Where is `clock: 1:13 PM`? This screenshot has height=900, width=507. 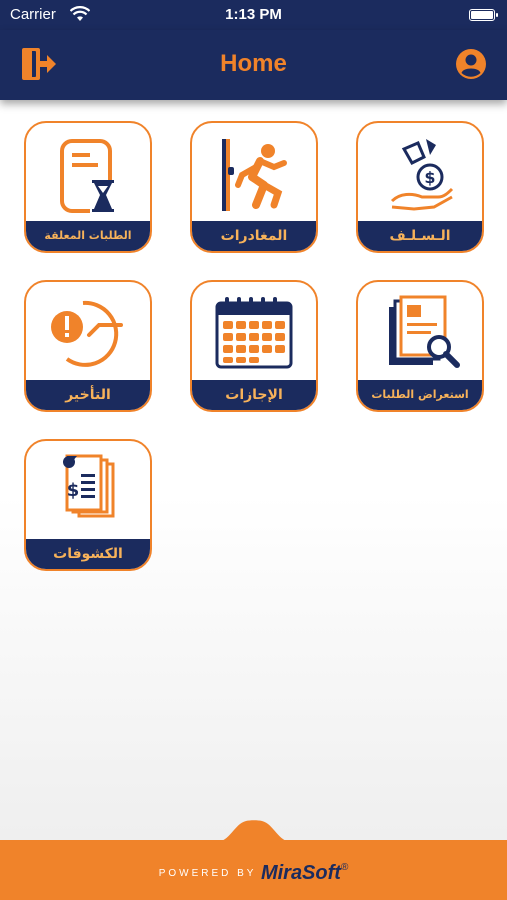
clock: 1:13 PM is located at coordinates (253, 14).